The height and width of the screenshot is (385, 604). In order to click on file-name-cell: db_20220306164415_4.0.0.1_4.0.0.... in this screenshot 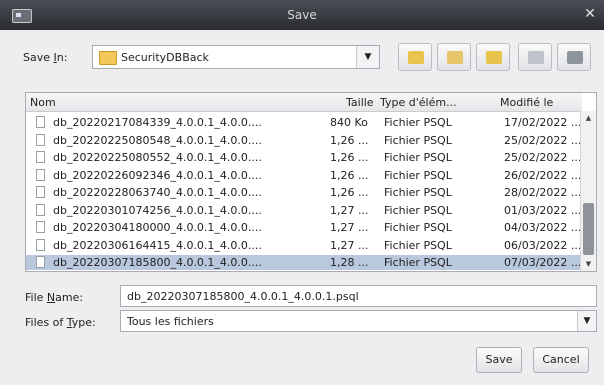, I will do `click(157, 245)`.